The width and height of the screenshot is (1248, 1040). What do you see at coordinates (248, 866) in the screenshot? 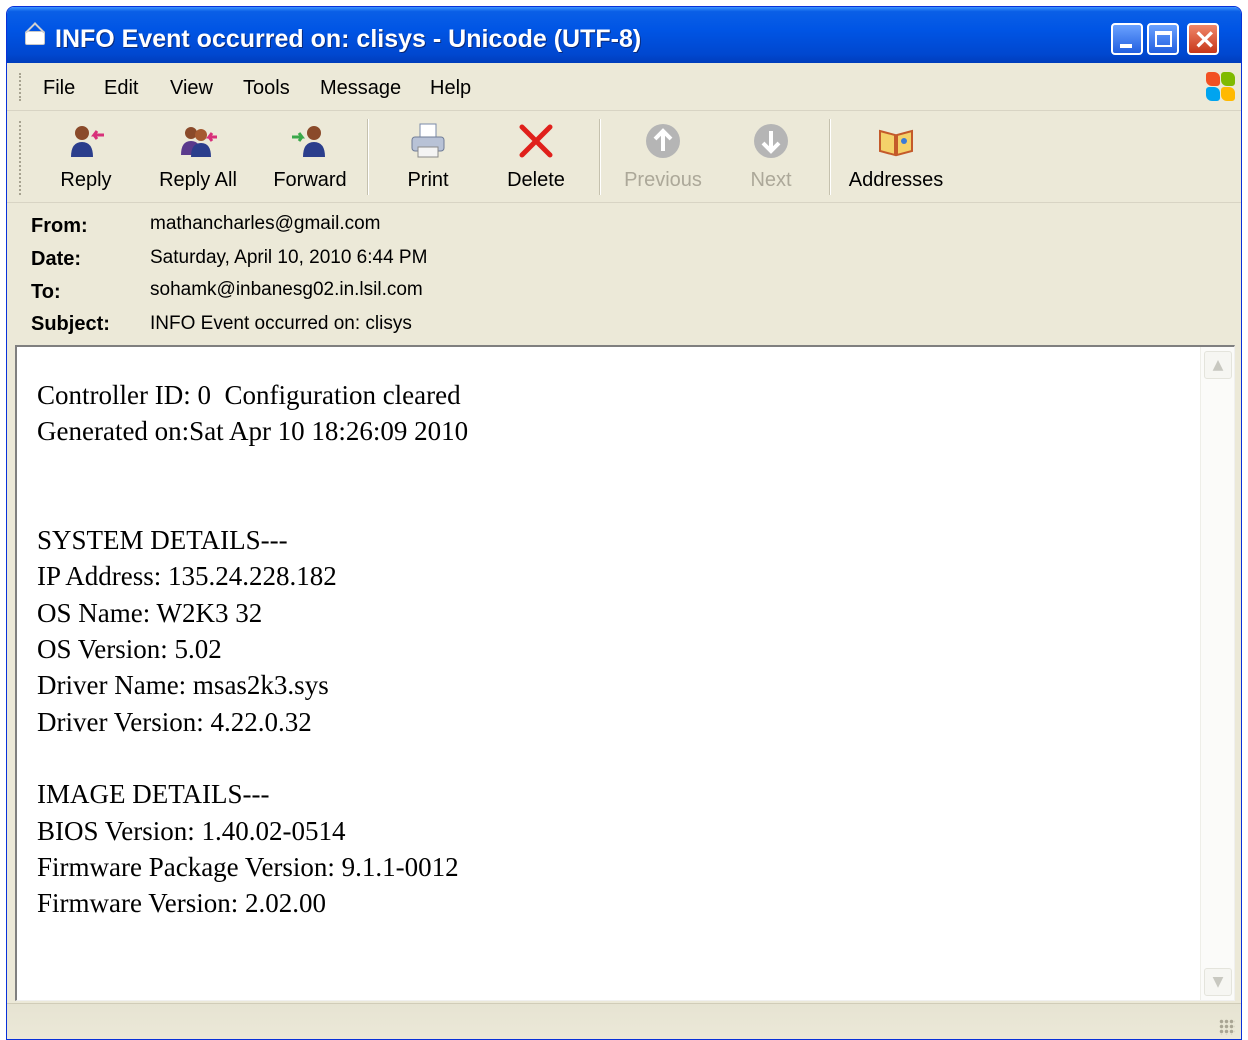
I see `message-line: Firmware Package Version: 9.1.1-0012` at bounding box center [248, 866].